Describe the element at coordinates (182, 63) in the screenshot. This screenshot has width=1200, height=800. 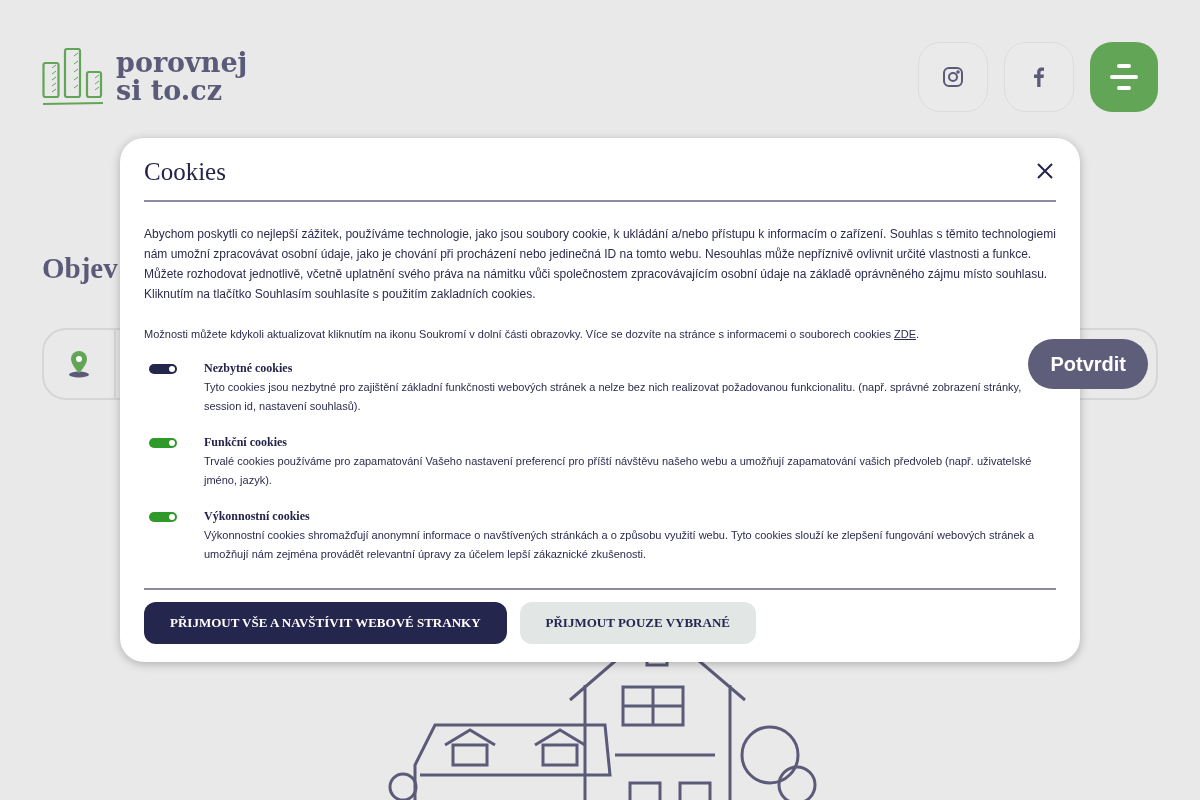
I see `logo-text: porovnej` at that location.